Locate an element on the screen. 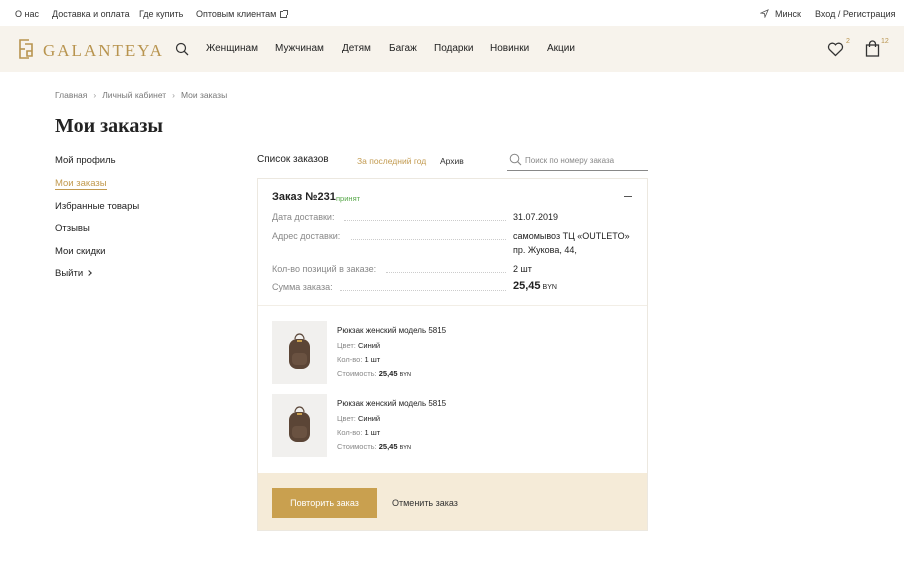  chevron-right-icon is located at coordinates (89, 273).